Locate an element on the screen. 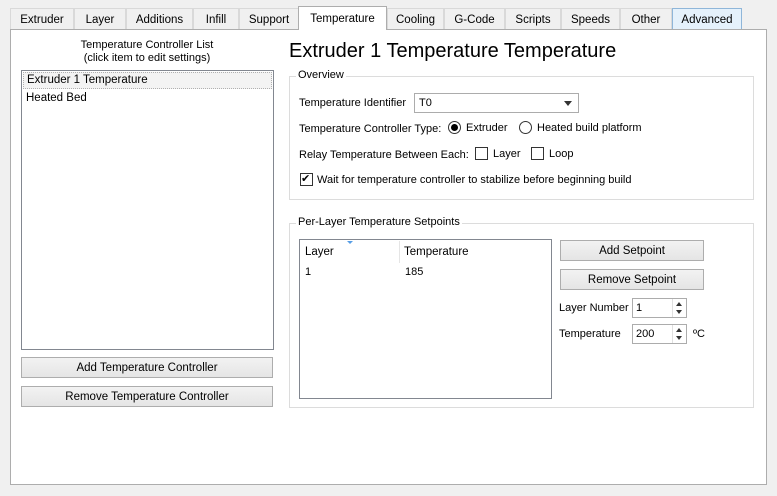 The width and height of the screenshot is (777, 496). remove-temperature-controller-button: Remove Temperature Controller is located at coordinates (147, 396).